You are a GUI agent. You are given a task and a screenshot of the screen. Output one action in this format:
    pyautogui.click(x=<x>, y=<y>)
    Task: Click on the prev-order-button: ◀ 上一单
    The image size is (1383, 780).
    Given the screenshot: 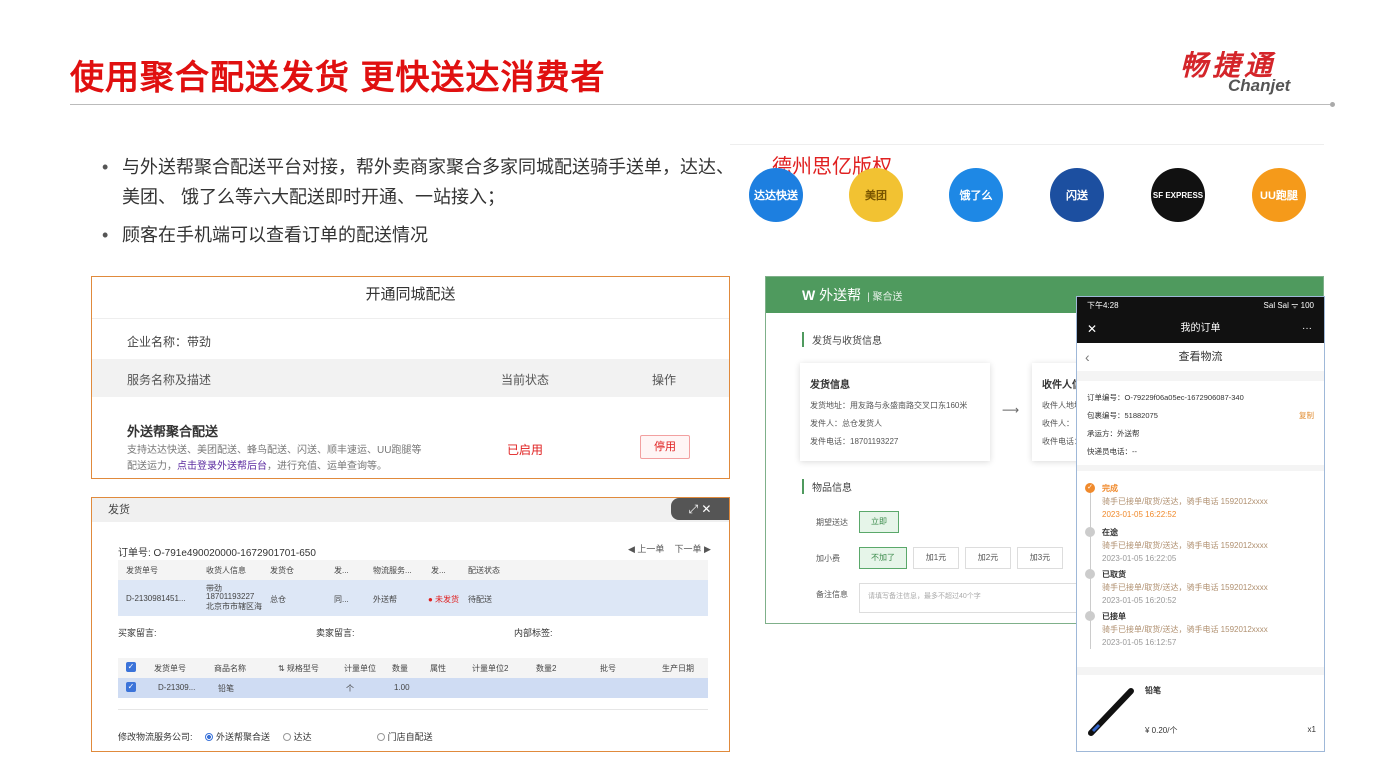 What is the action you would take?
    pyautogui.click(x=646, y=549)
    